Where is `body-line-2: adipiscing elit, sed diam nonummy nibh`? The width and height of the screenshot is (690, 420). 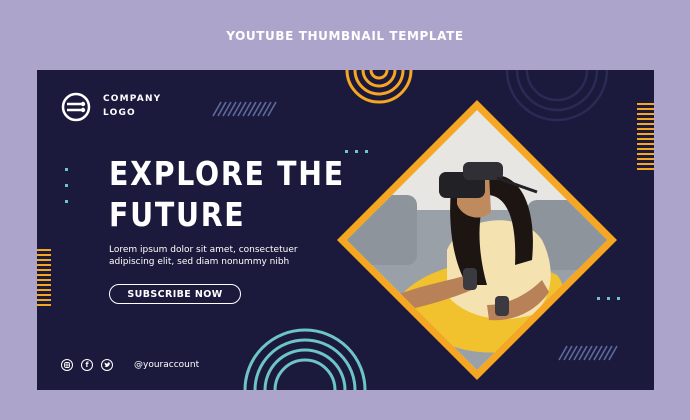 body-line-2: adipiscing elit, sed diam nonummy nibh is located at coordinates (199, 262).